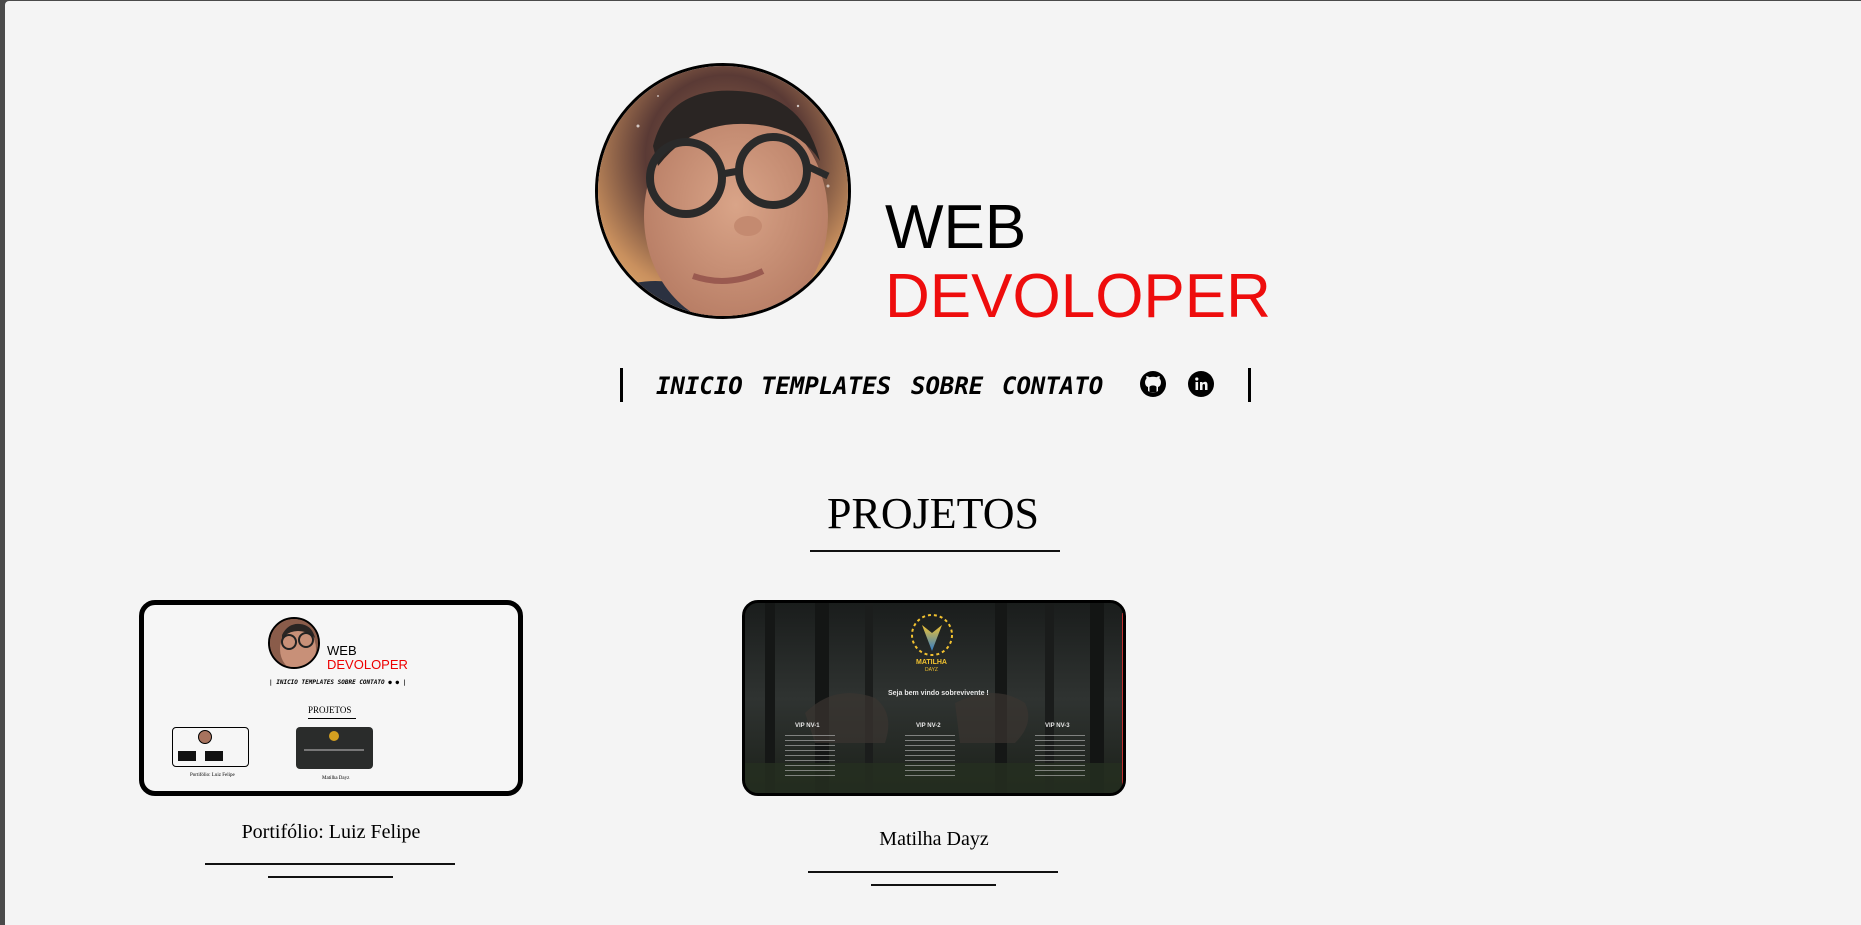  I want to click on preview-avatar, so click(294, 643).